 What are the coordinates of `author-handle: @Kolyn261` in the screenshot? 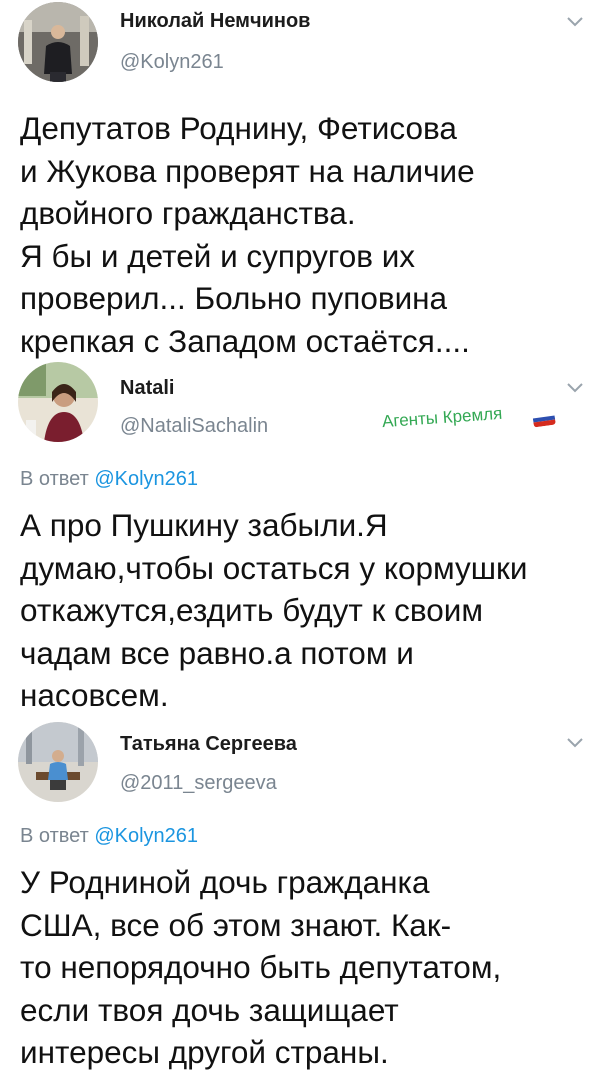 It's located at (172, 62).